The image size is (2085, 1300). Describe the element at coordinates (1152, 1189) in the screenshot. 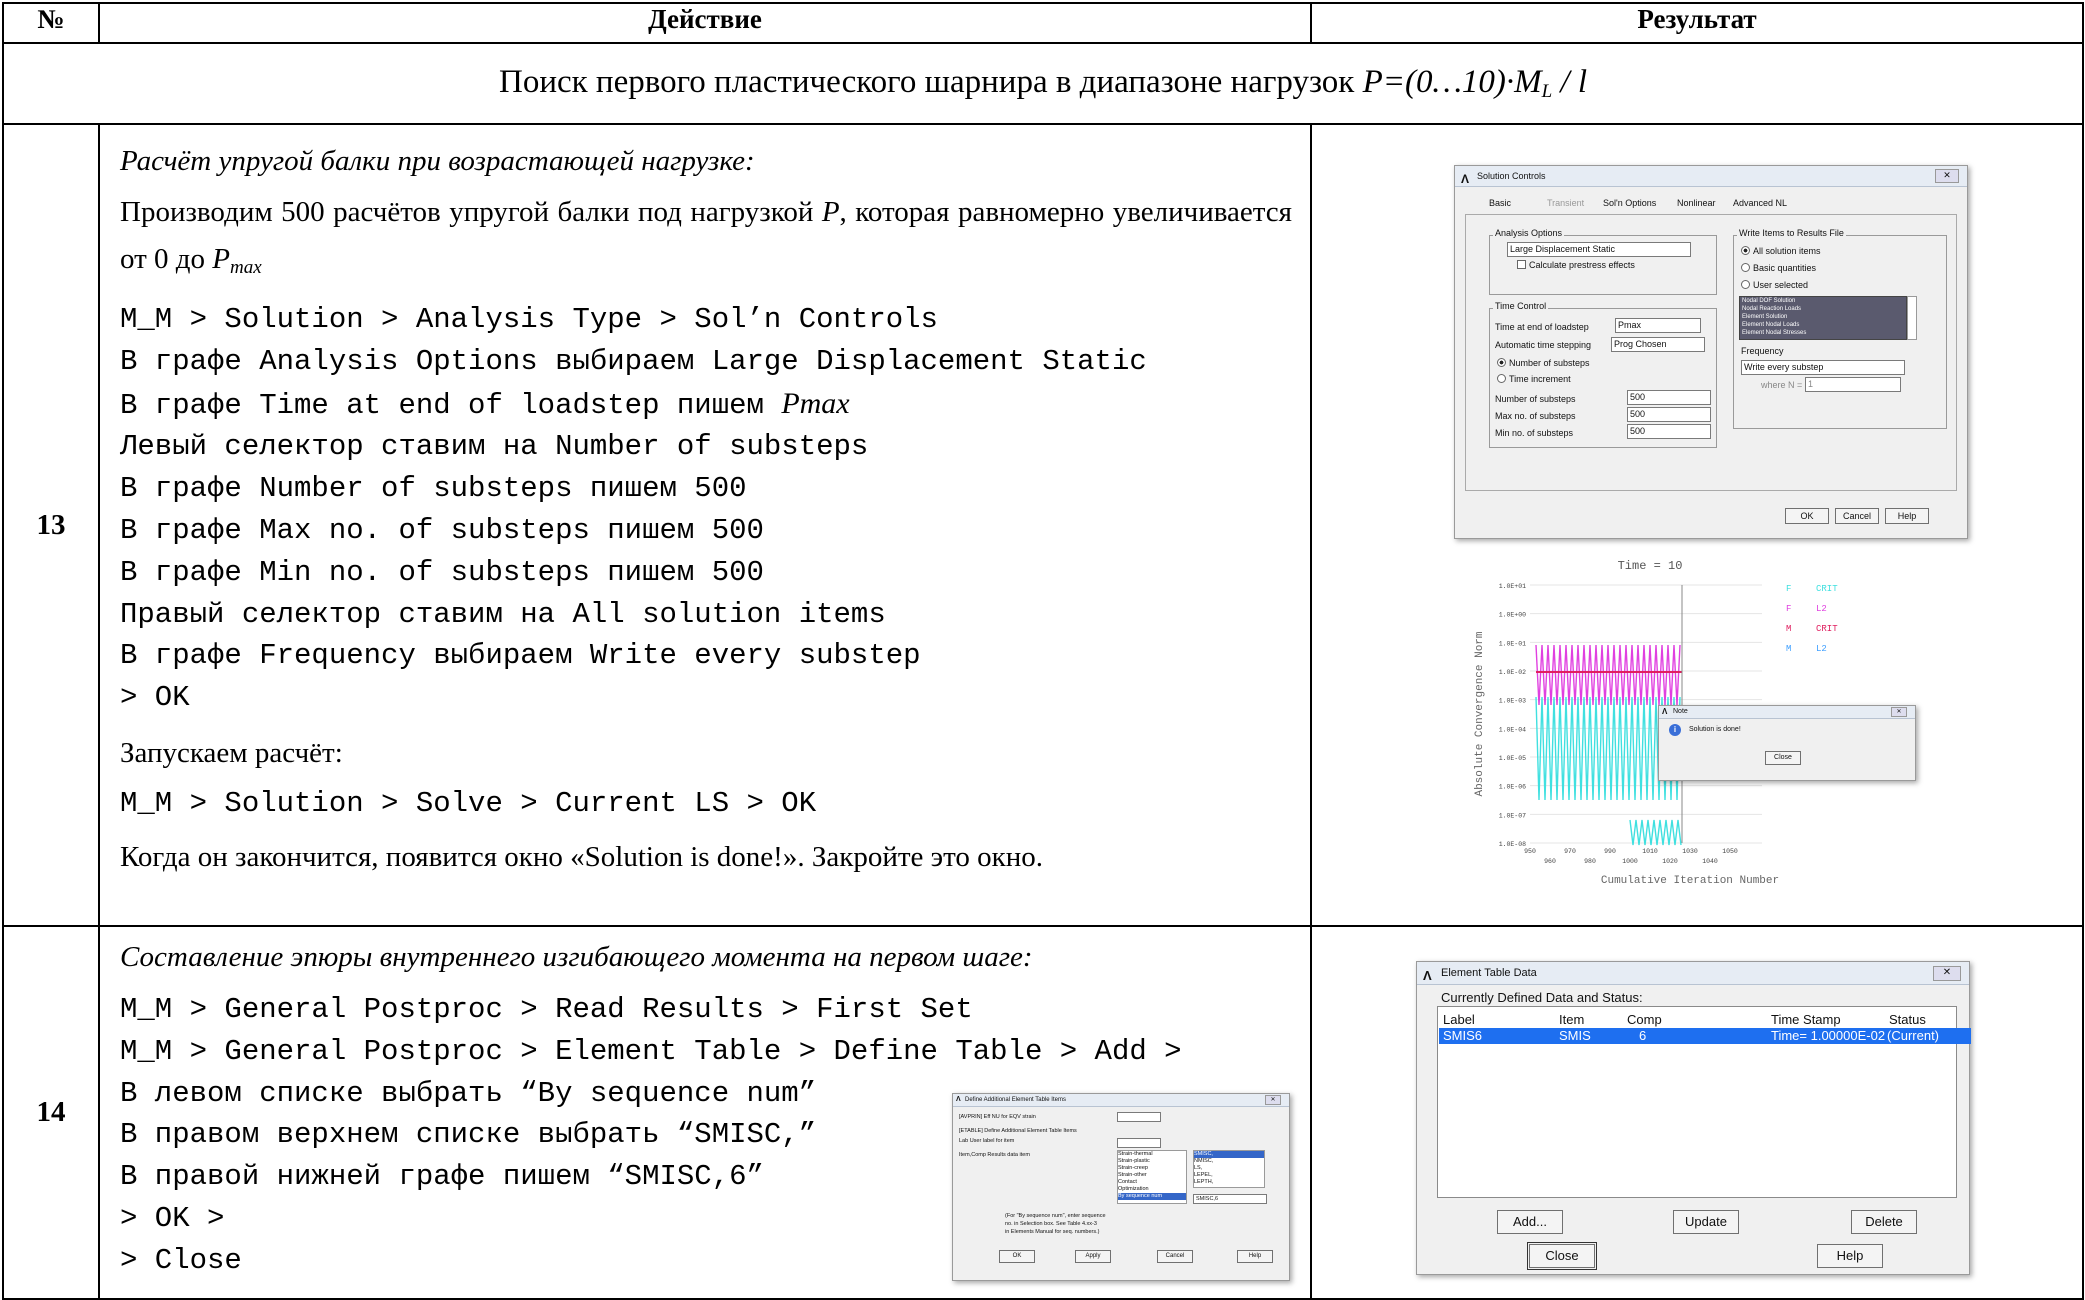

I see `list-item: Optimization` at that location.